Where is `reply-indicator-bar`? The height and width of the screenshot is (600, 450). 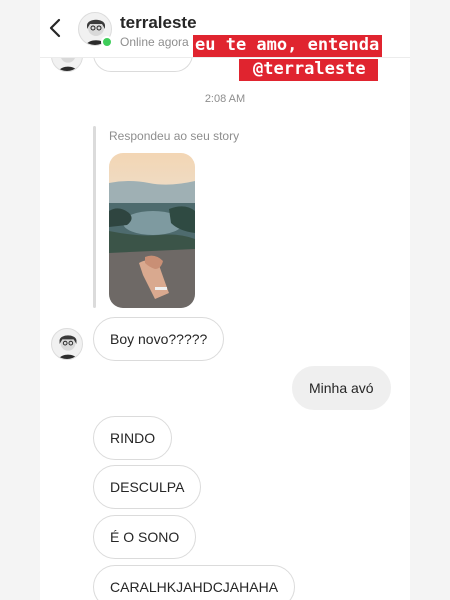 reply-indicator-bar is located at coordinates (94, 217).